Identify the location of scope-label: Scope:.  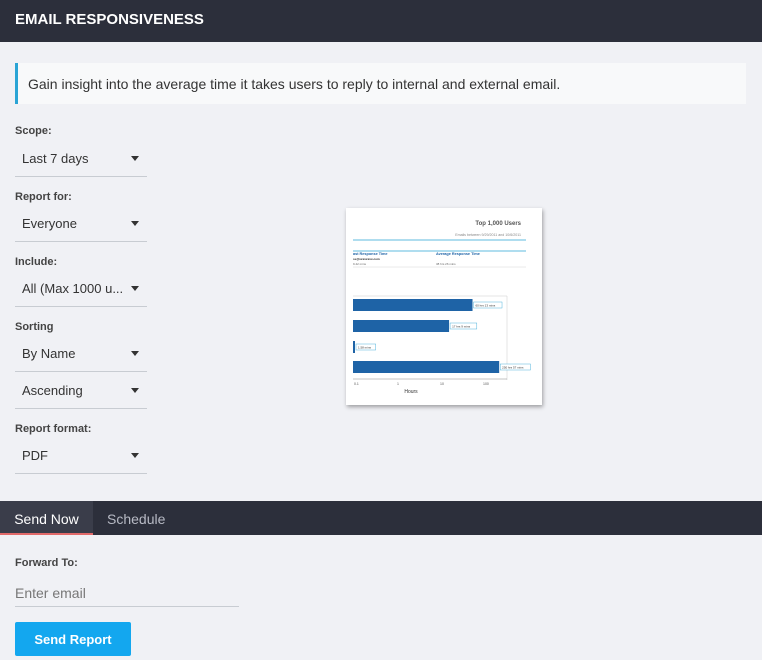
(33, 131).